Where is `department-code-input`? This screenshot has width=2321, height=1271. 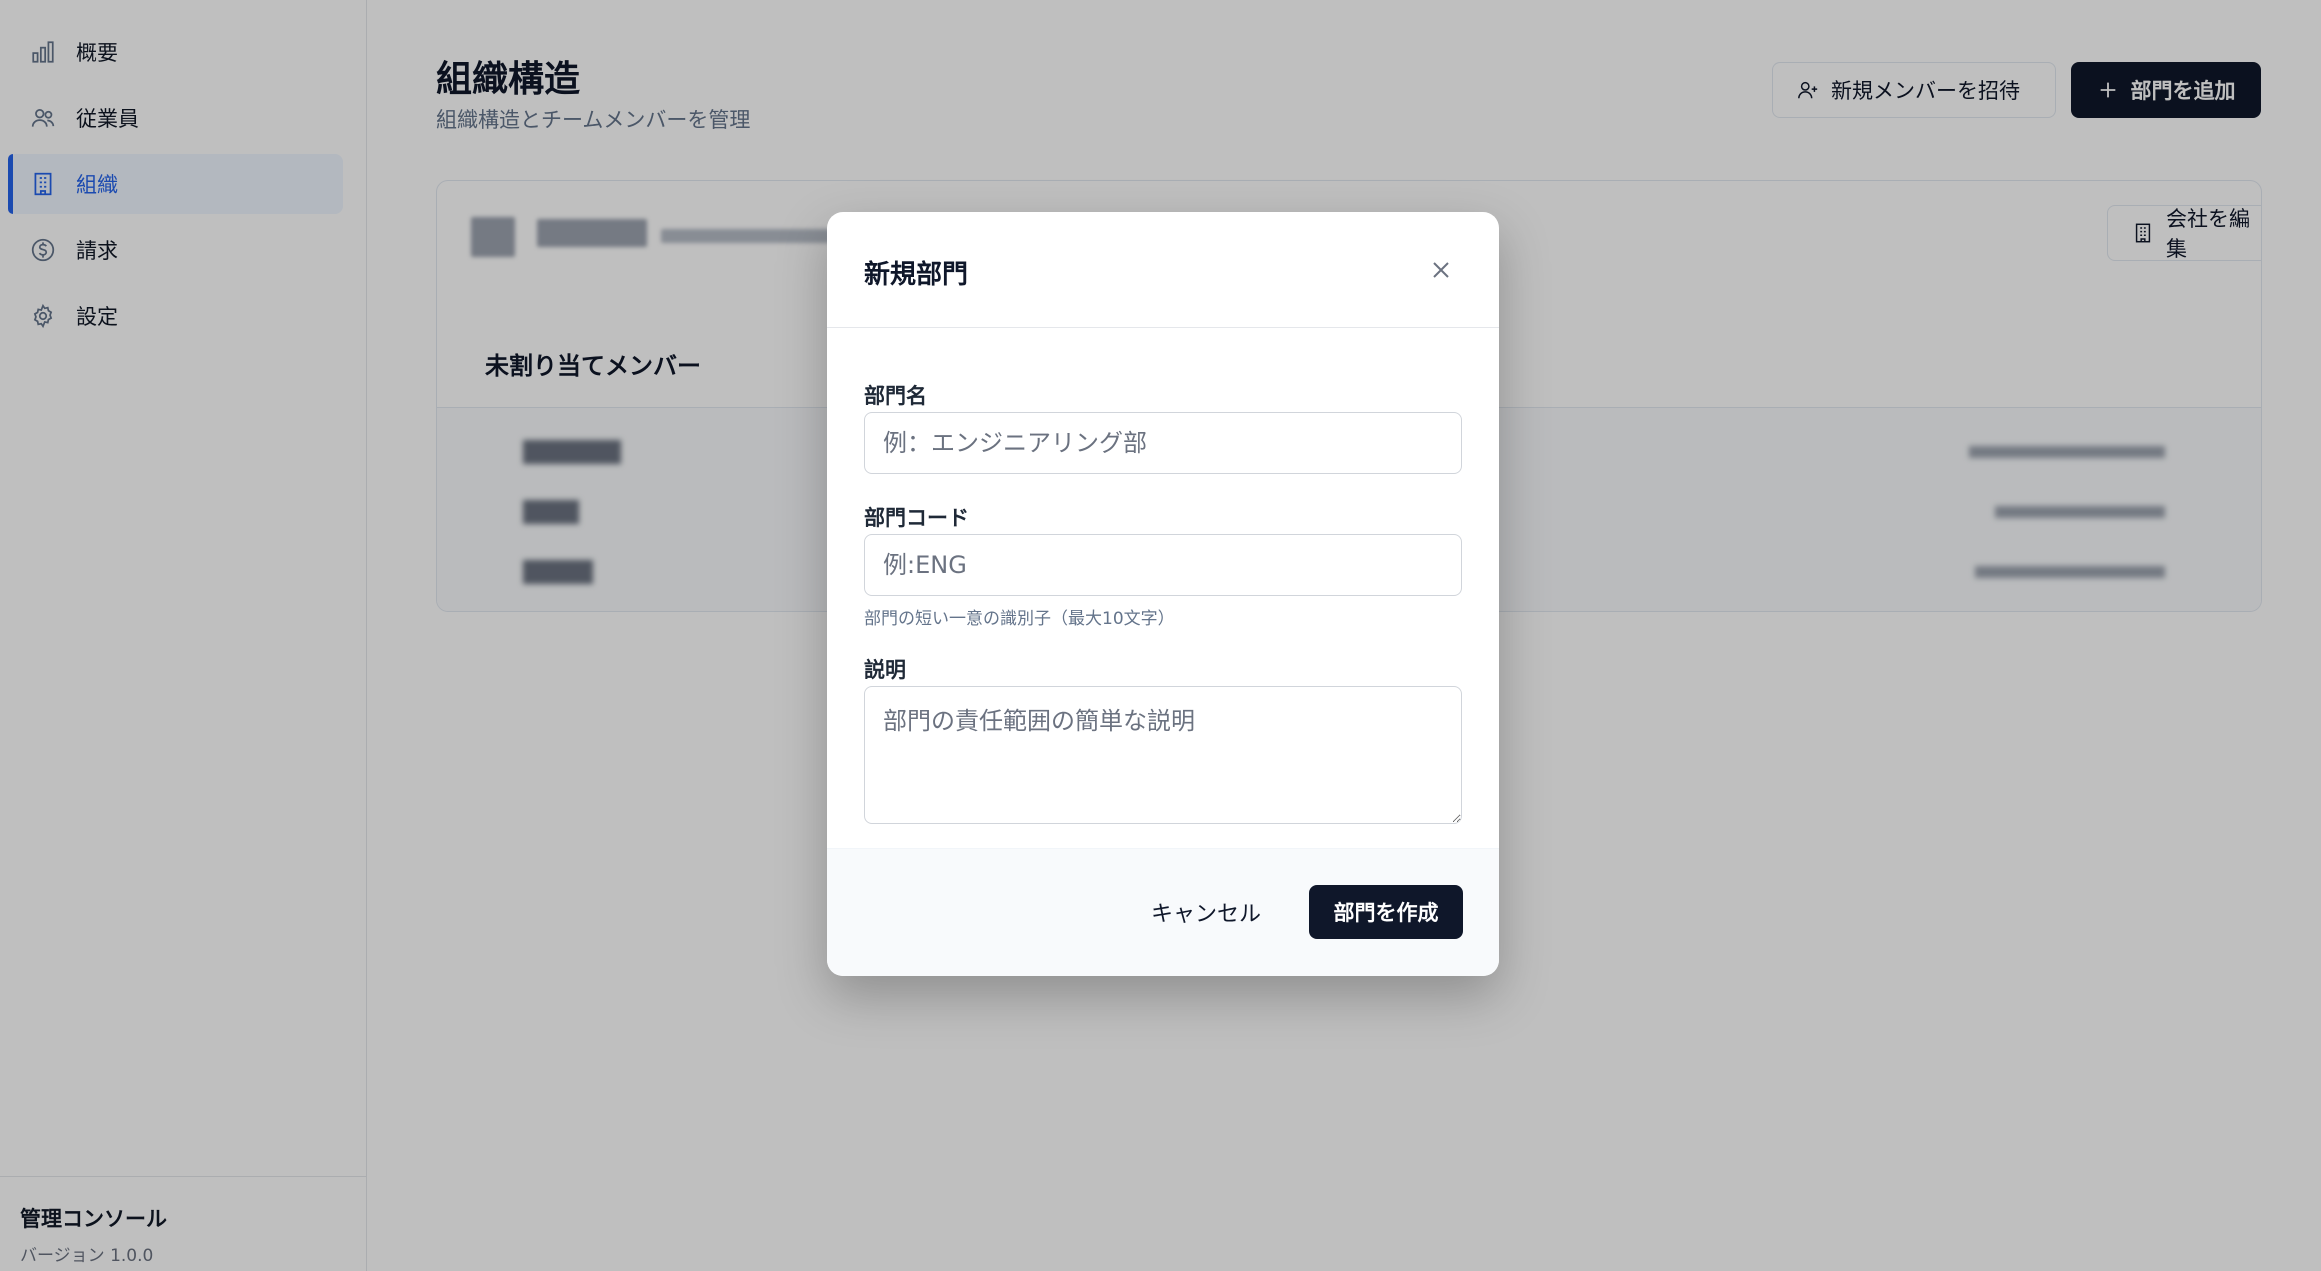 department-code-input is located at coordinates (1163, 565).